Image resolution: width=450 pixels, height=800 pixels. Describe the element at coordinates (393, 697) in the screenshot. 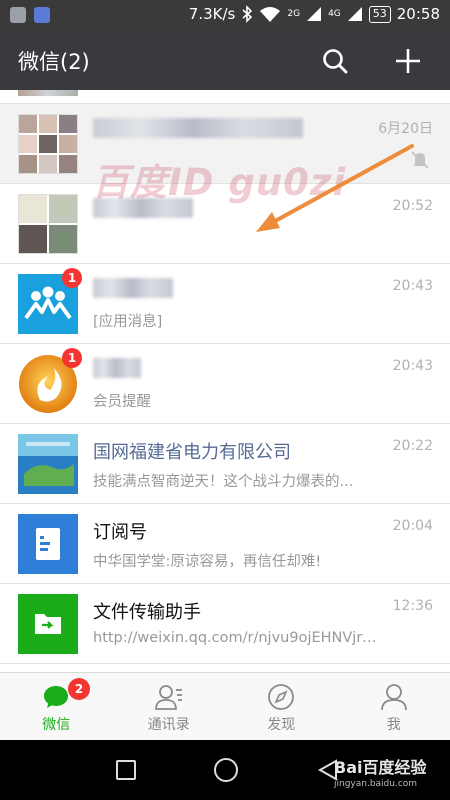

I see `person-icon` at that location.